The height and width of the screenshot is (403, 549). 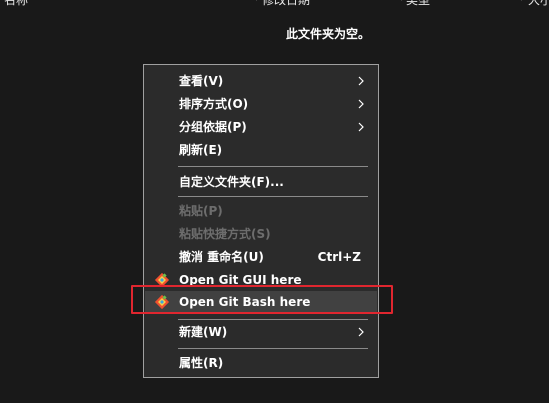 What do you see at coordinates (538, 4) in the screenshot?
I see `column-header-size: 大小` at bounding box center [538, 4].